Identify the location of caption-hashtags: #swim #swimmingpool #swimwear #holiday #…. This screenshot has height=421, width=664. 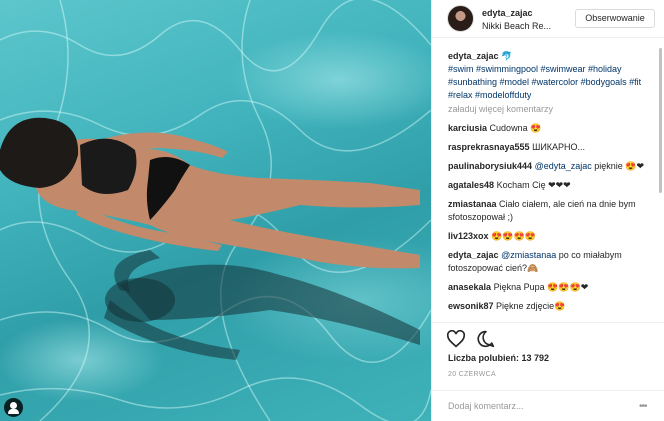
(551, 82).